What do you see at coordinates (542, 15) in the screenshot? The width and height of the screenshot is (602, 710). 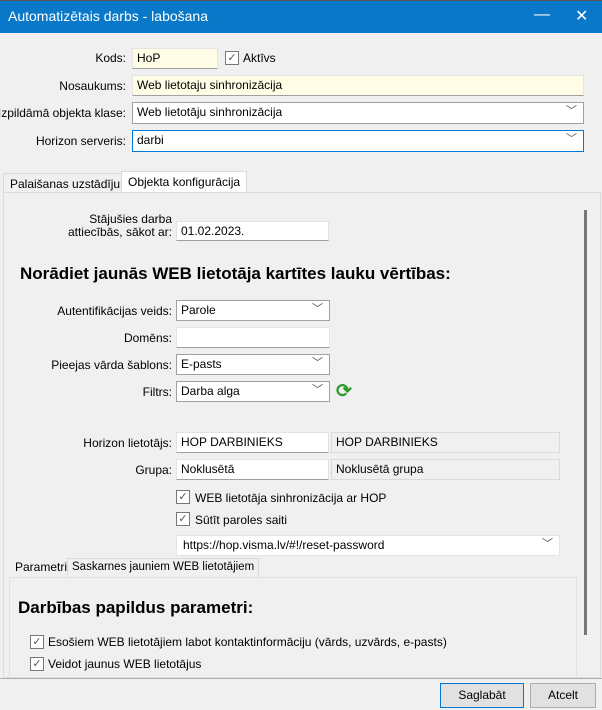 I see `minimize-button: —` at bounding box center [542, 15].